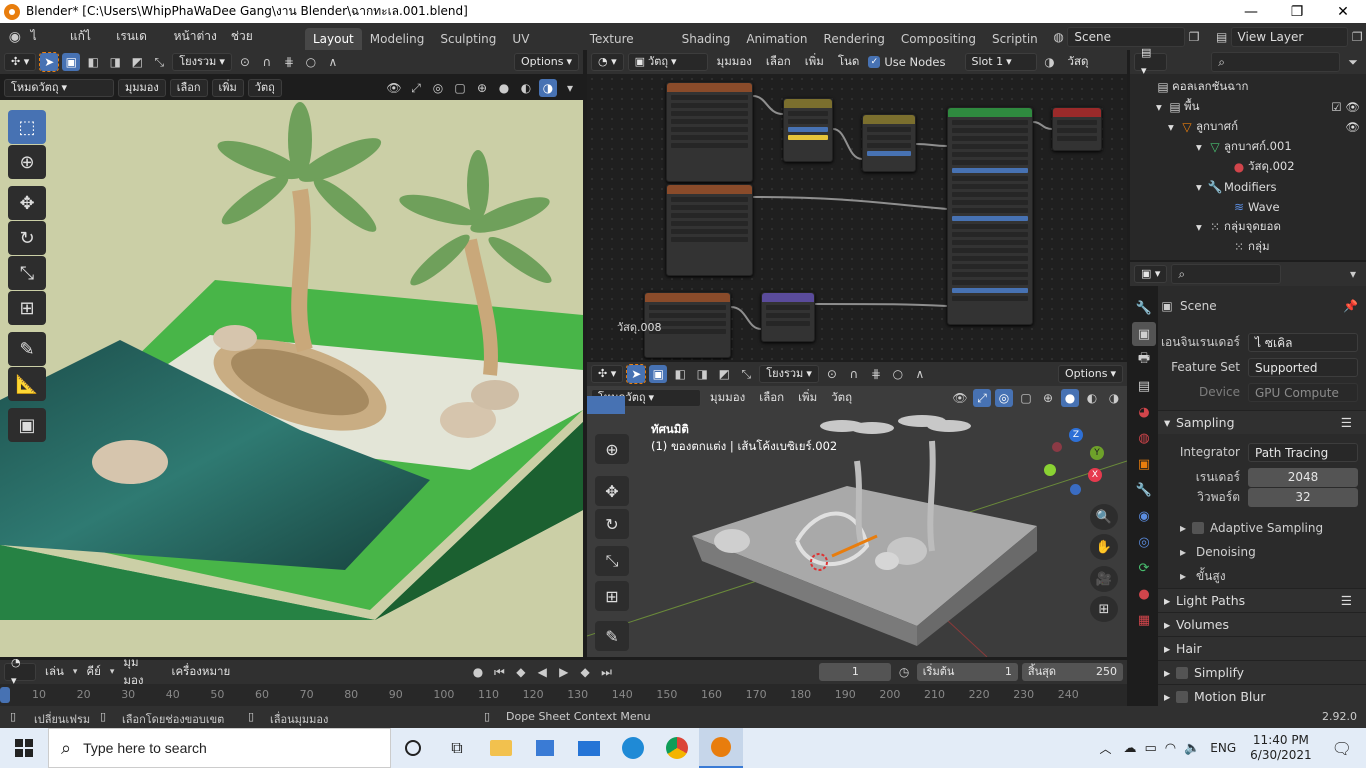  I want to click on vp2-pivot-icon: ⊙, so click(832, 374).